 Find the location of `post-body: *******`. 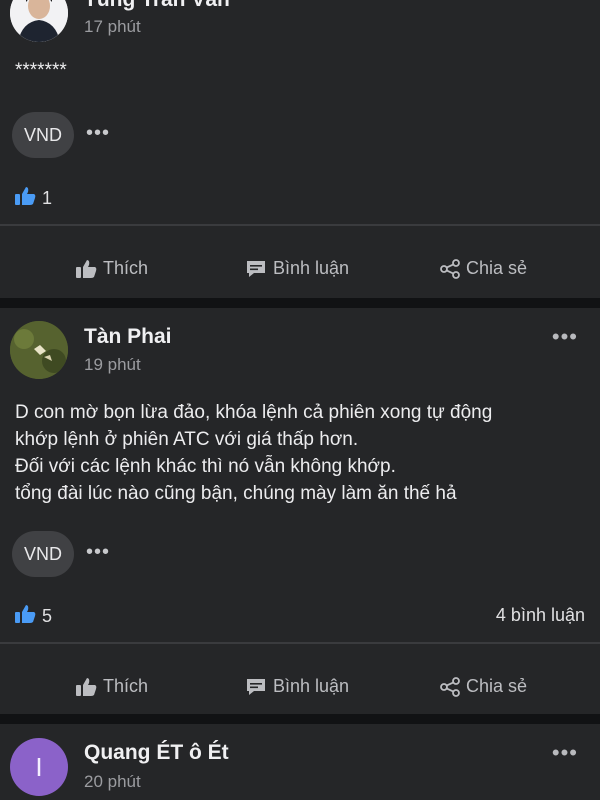

post-body: ******* is located at coordinates (302, 70).